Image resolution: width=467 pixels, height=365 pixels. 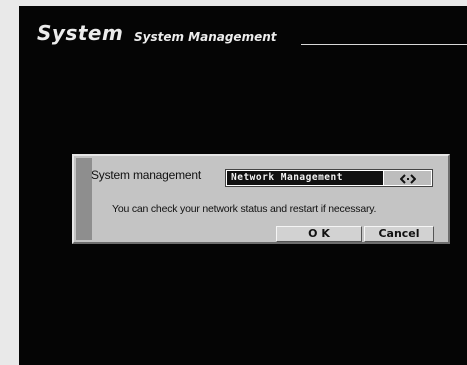 I want to click on ok-button: O K, so click(x=319, y=234).